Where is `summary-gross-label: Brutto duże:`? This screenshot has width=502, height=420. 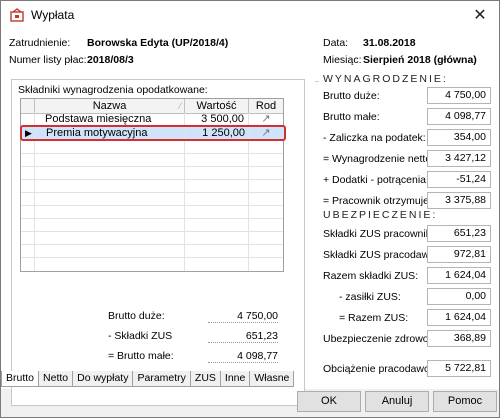
summary-gross-label: Brutto duże: is located at coordinates (136, 316).